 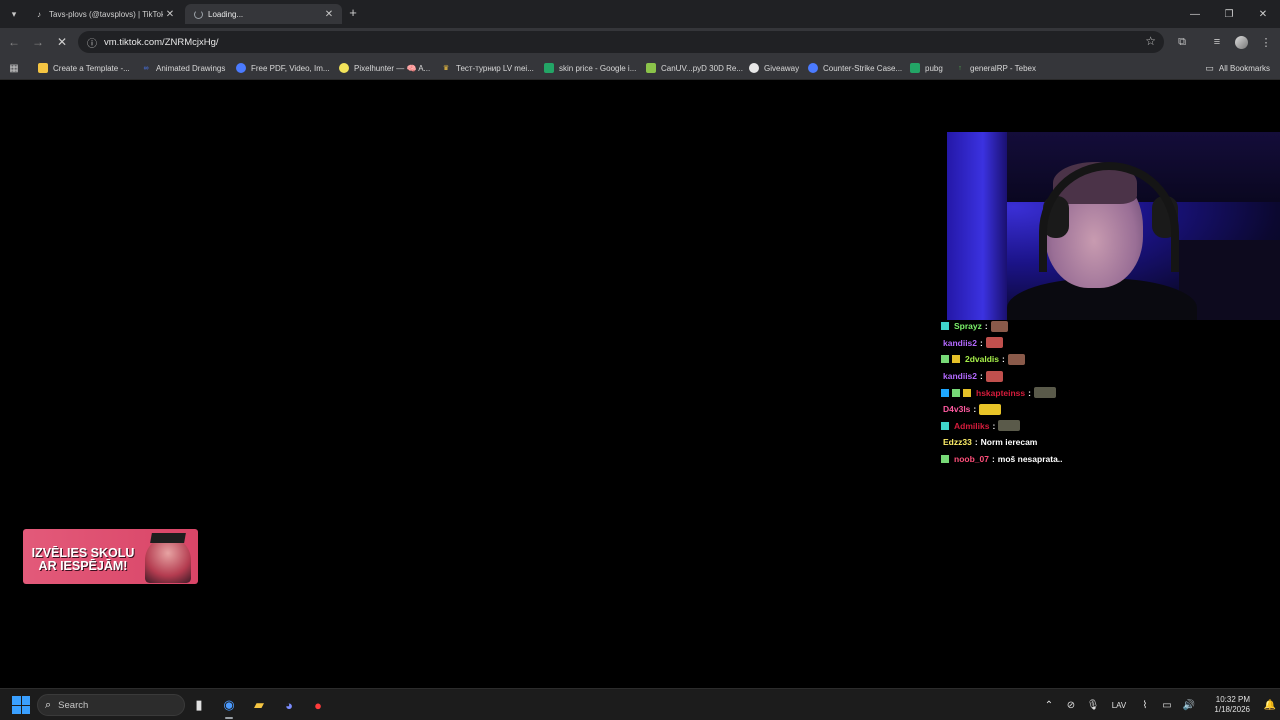 What do you see at coordinates (1217, 42) in the screenshot?
I see `media-controls-icon: ≡` at bounding box center [1217, 42].